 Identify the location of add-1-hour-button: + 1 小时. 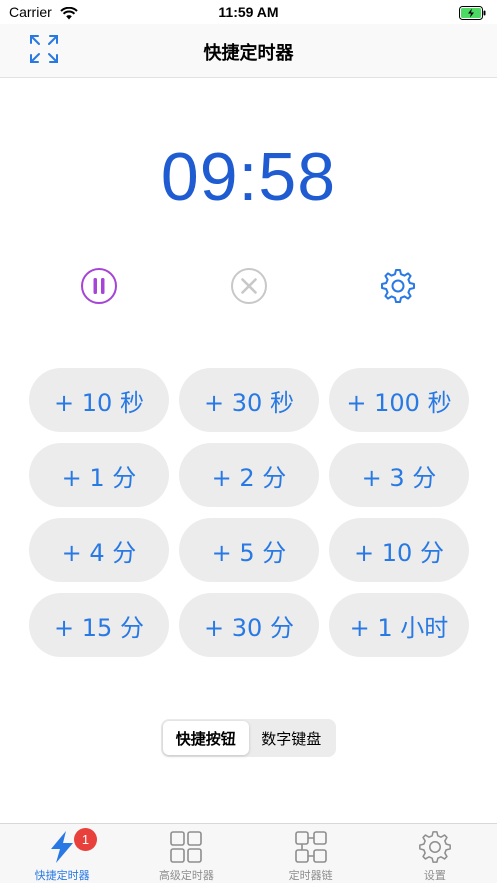
(399, 625).